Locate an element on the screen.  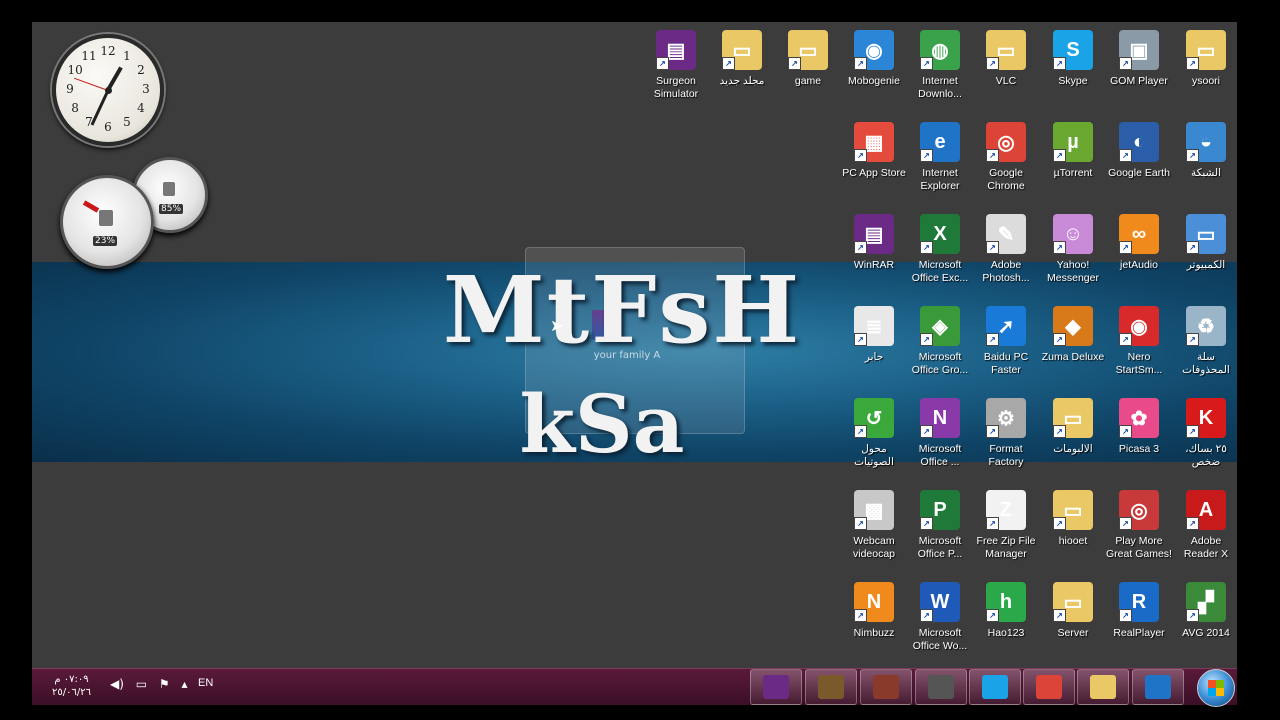
internet-download-manager-icon: ◍ ↗ is located at coordinates (940, 50).